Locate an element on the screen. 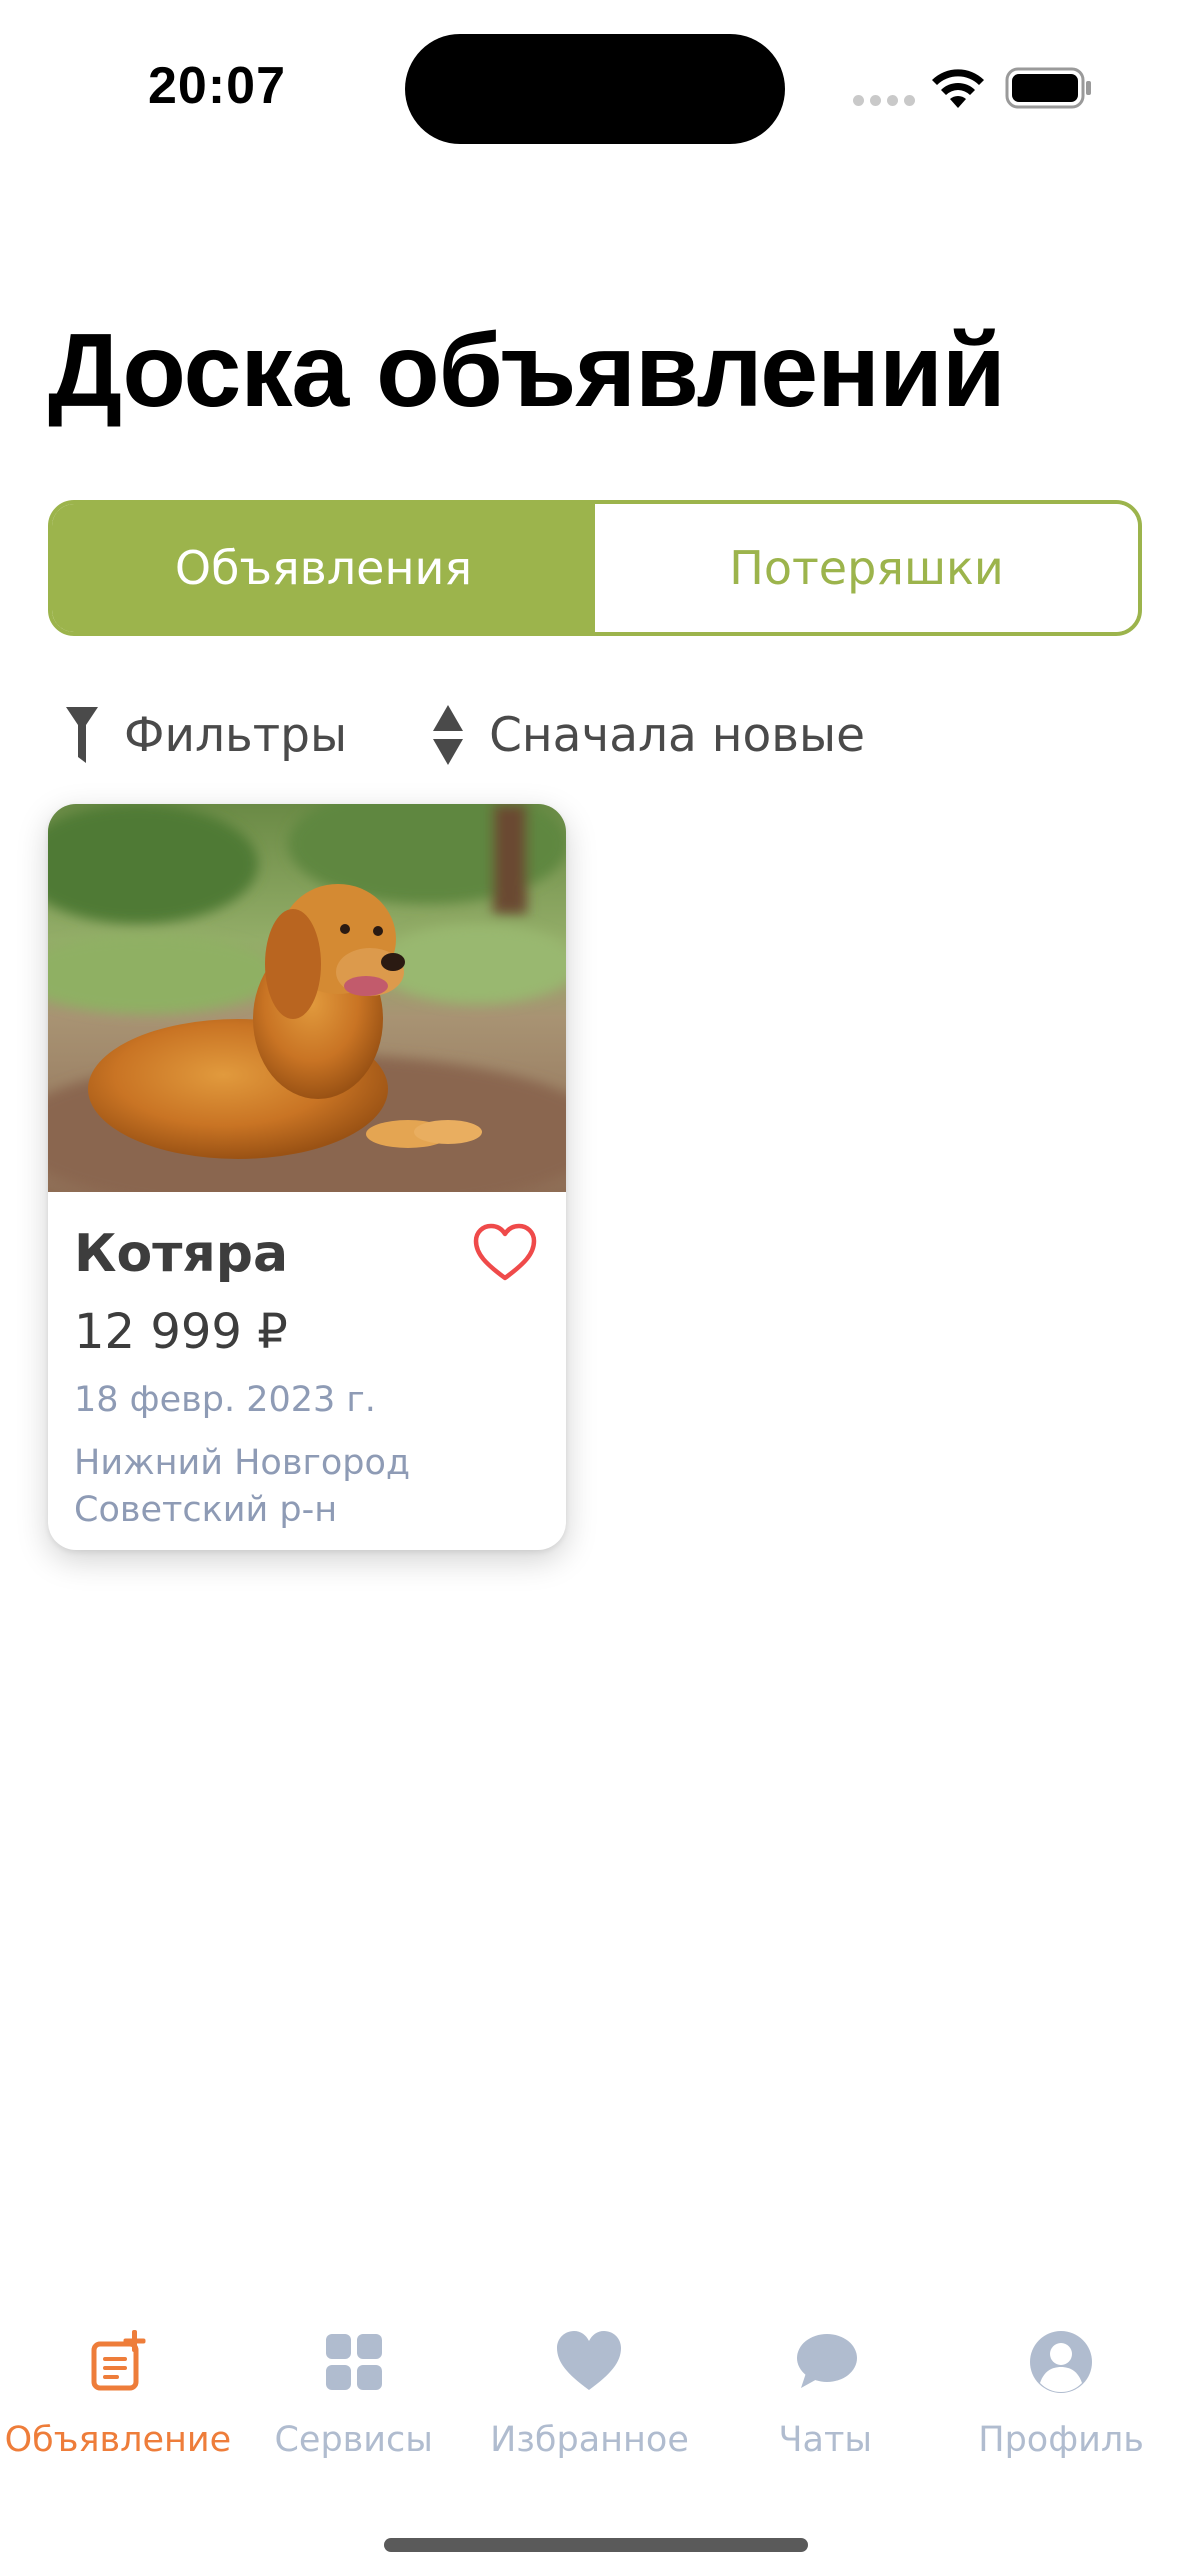 This screenshot has width=1179, height=2556. cellular-signal-icon is located at coordinates (884, 101).